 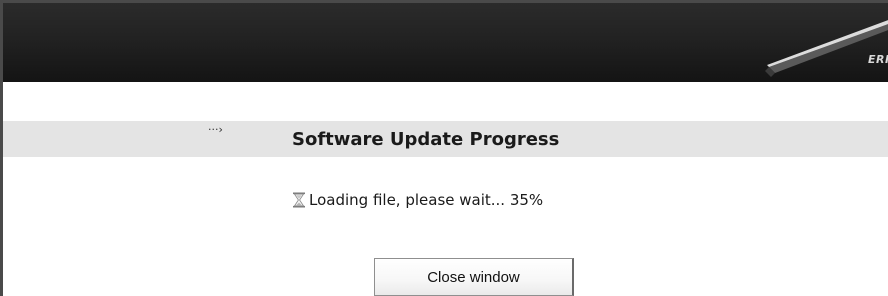 I want to click on dotted-arrow-icon: ···›, so click(x=215, y=129).